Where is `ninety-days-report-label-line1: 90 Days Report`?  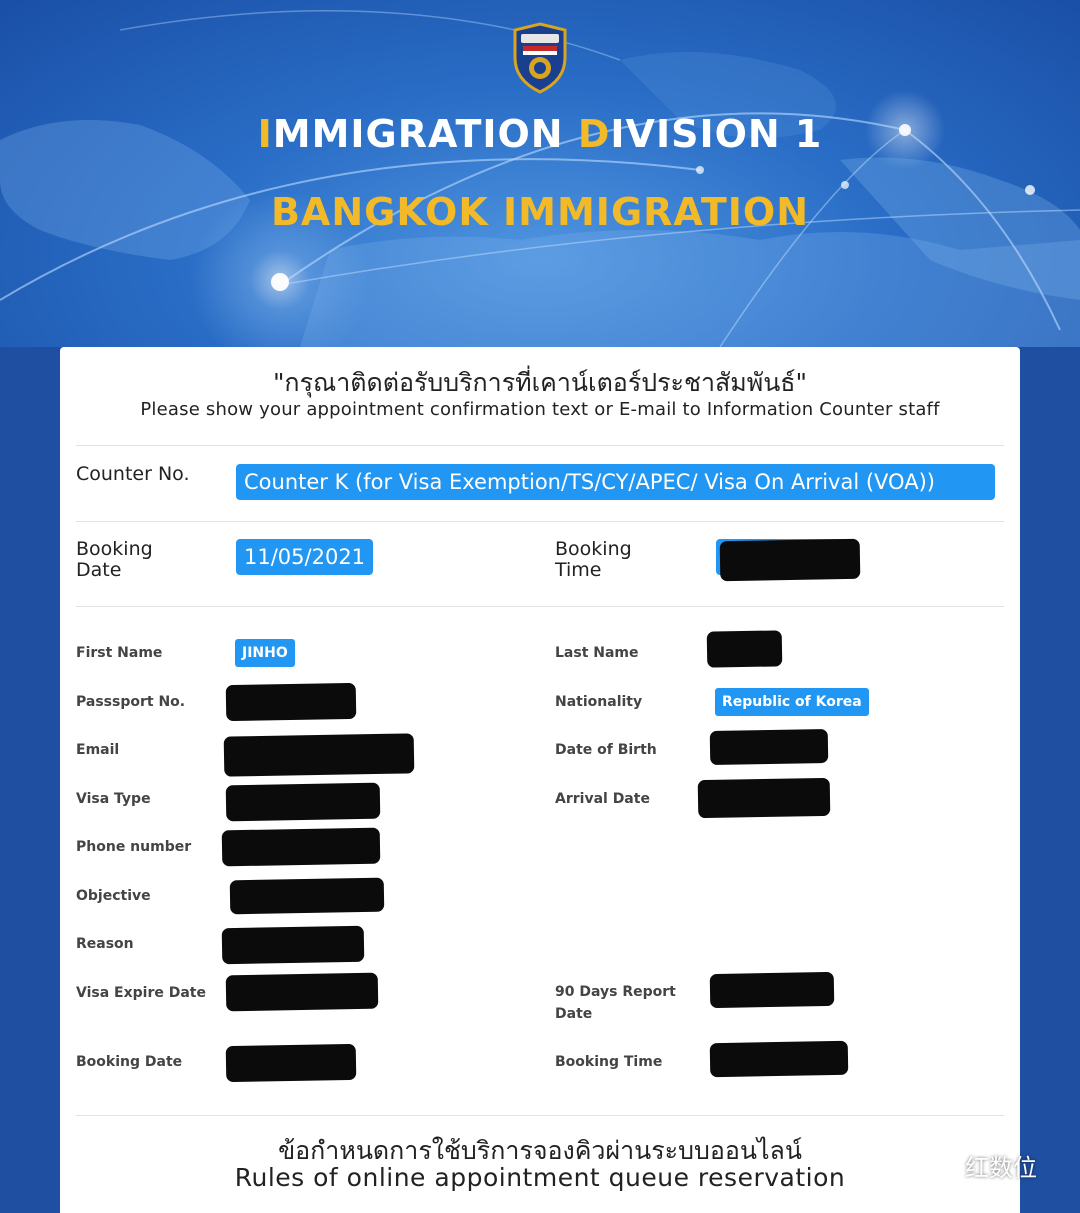
ninety-days-report-label-line1: 90 Days Report is located at coordinates (615, 992).